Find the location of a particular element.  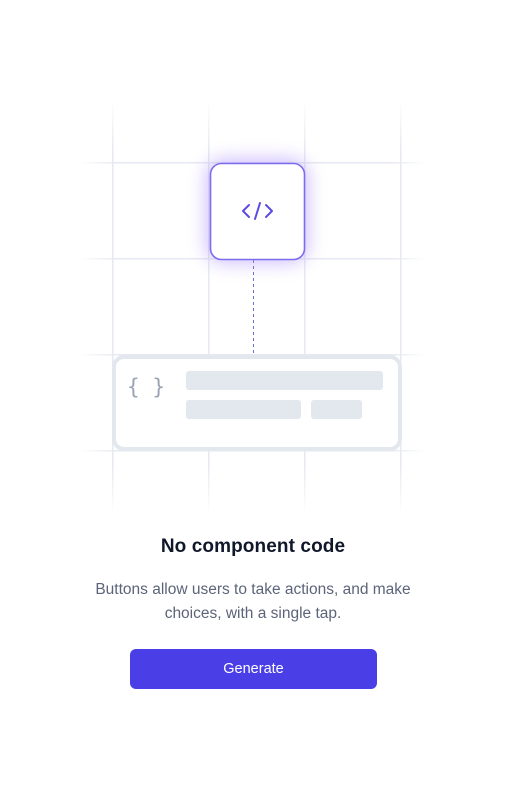

code-card is located at coordinates (257, 211).